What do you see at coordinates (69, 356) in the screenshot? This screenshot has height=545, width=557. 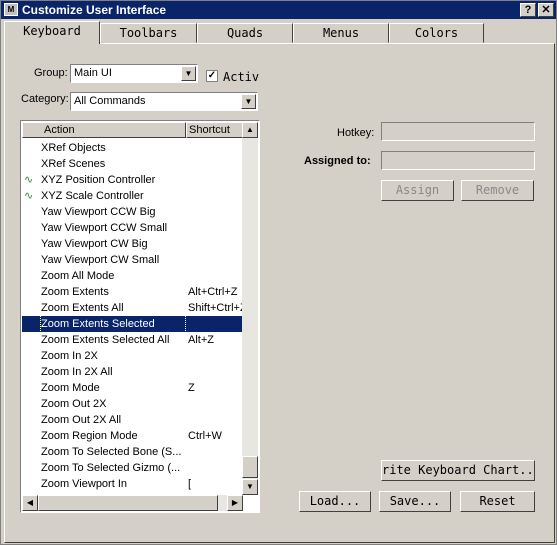 I see `action-name: Zoom In 2X` at bounding box center [69, 356].